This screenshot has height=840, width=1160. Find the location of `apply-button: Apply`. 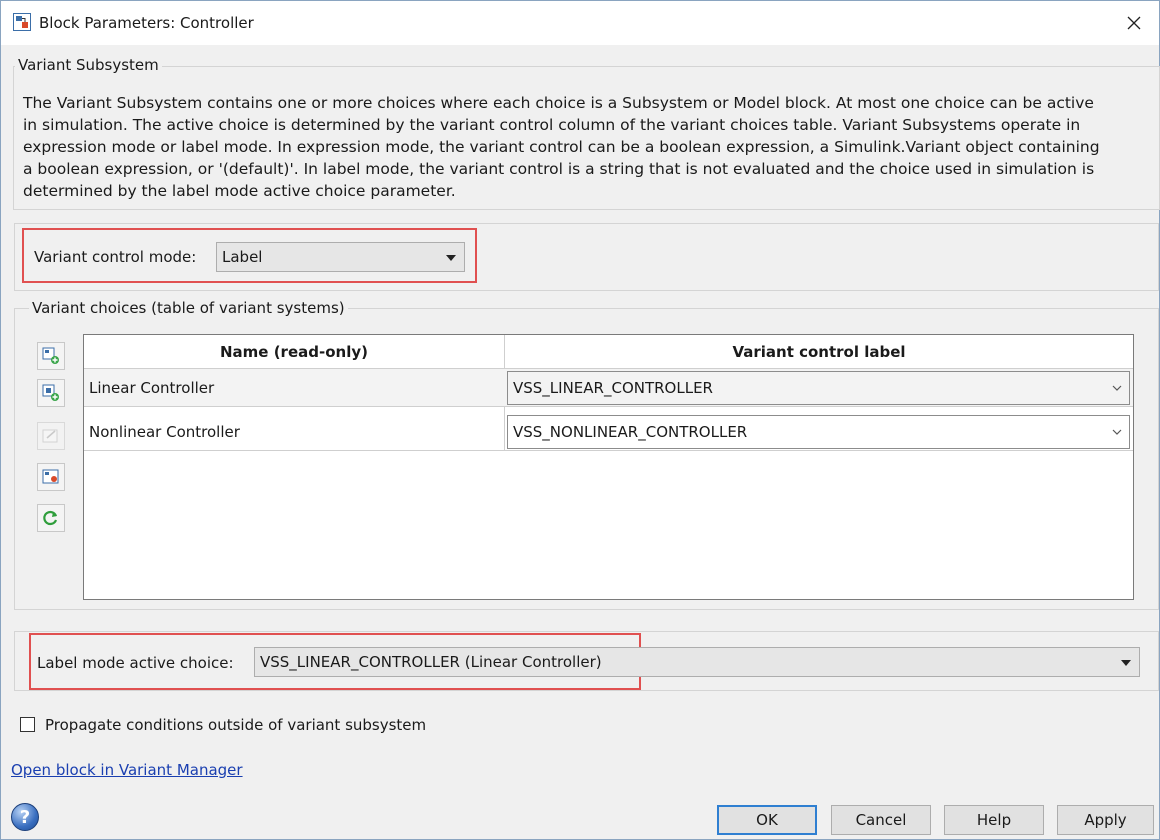

apply-button: Apply is located at coordinates (1105, 820).